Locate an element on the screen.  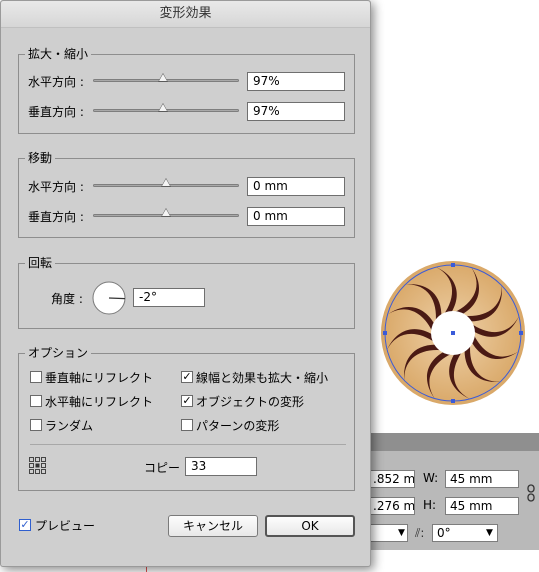
move-legend: 移動 is located at coordinates (40, 157).